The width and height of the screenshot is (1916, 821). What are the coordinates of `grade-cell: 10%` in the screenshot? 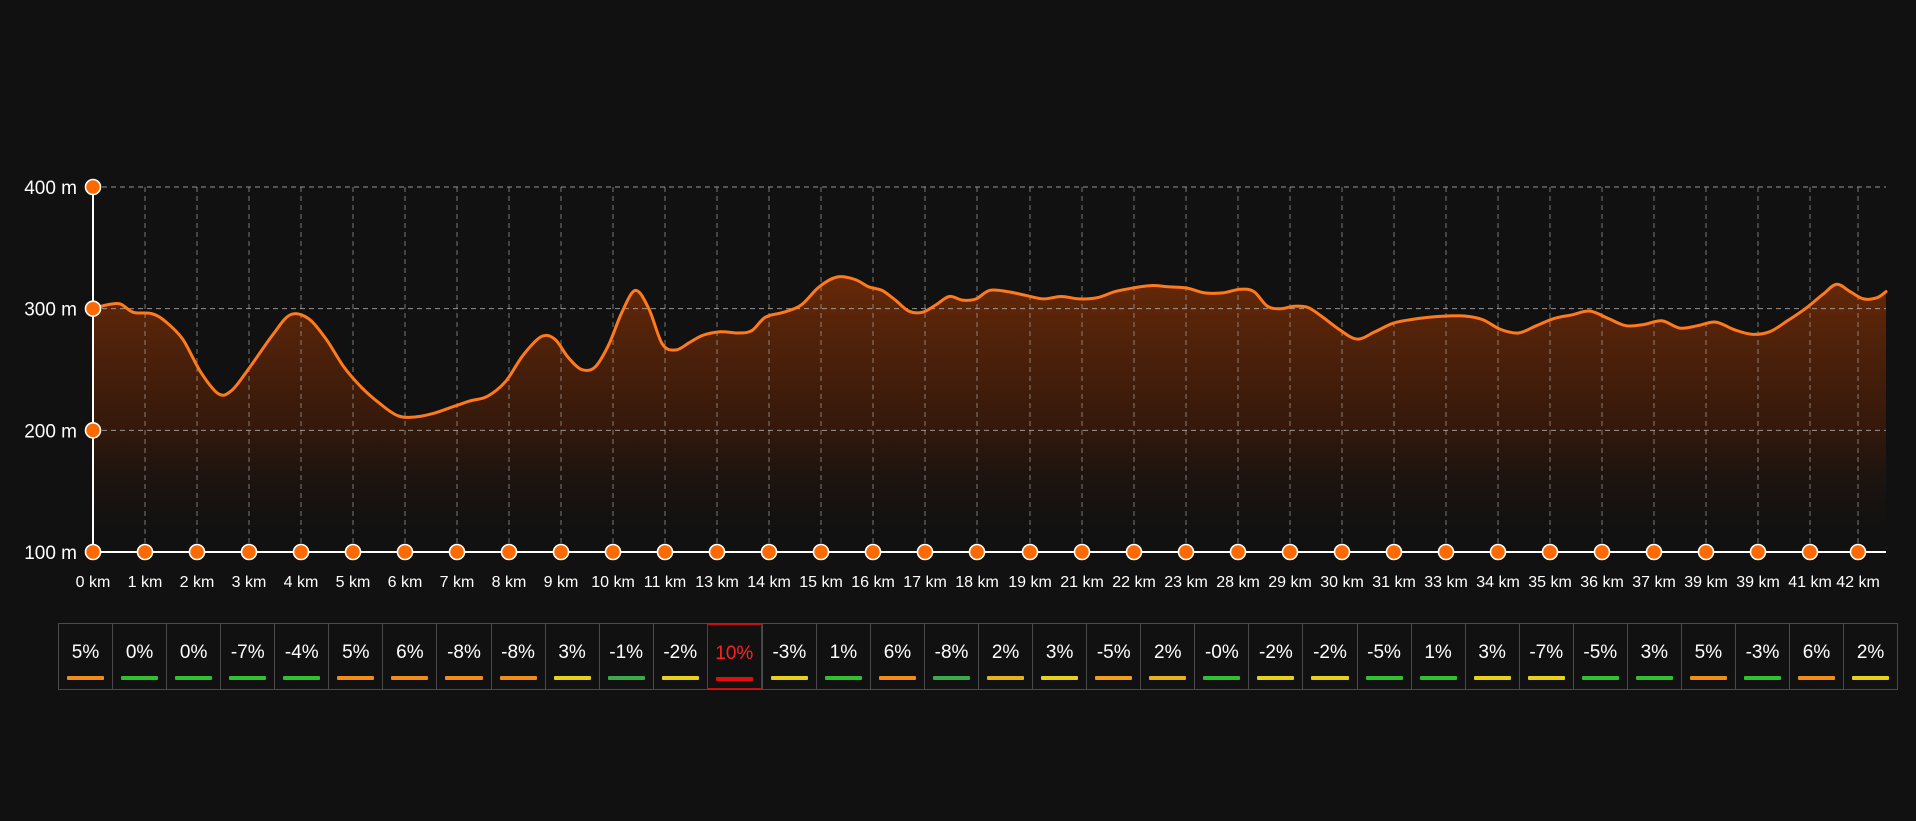 It's located at (734, 656).